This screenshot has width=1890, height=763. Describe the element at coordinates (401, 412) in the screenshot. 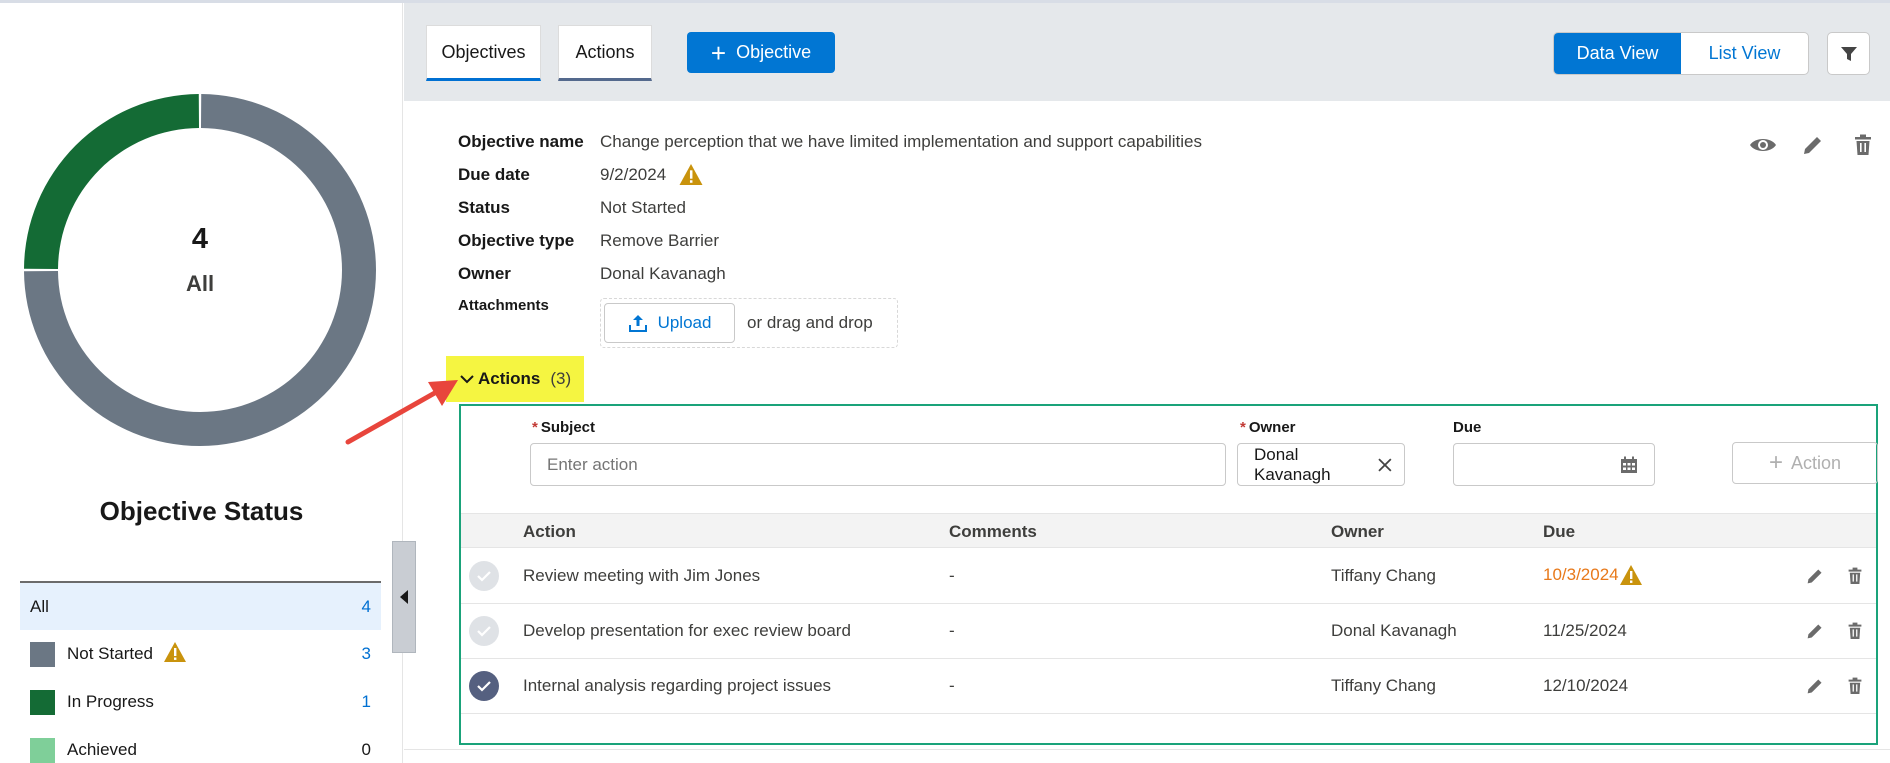

I see `annotation-arrow` at that location.